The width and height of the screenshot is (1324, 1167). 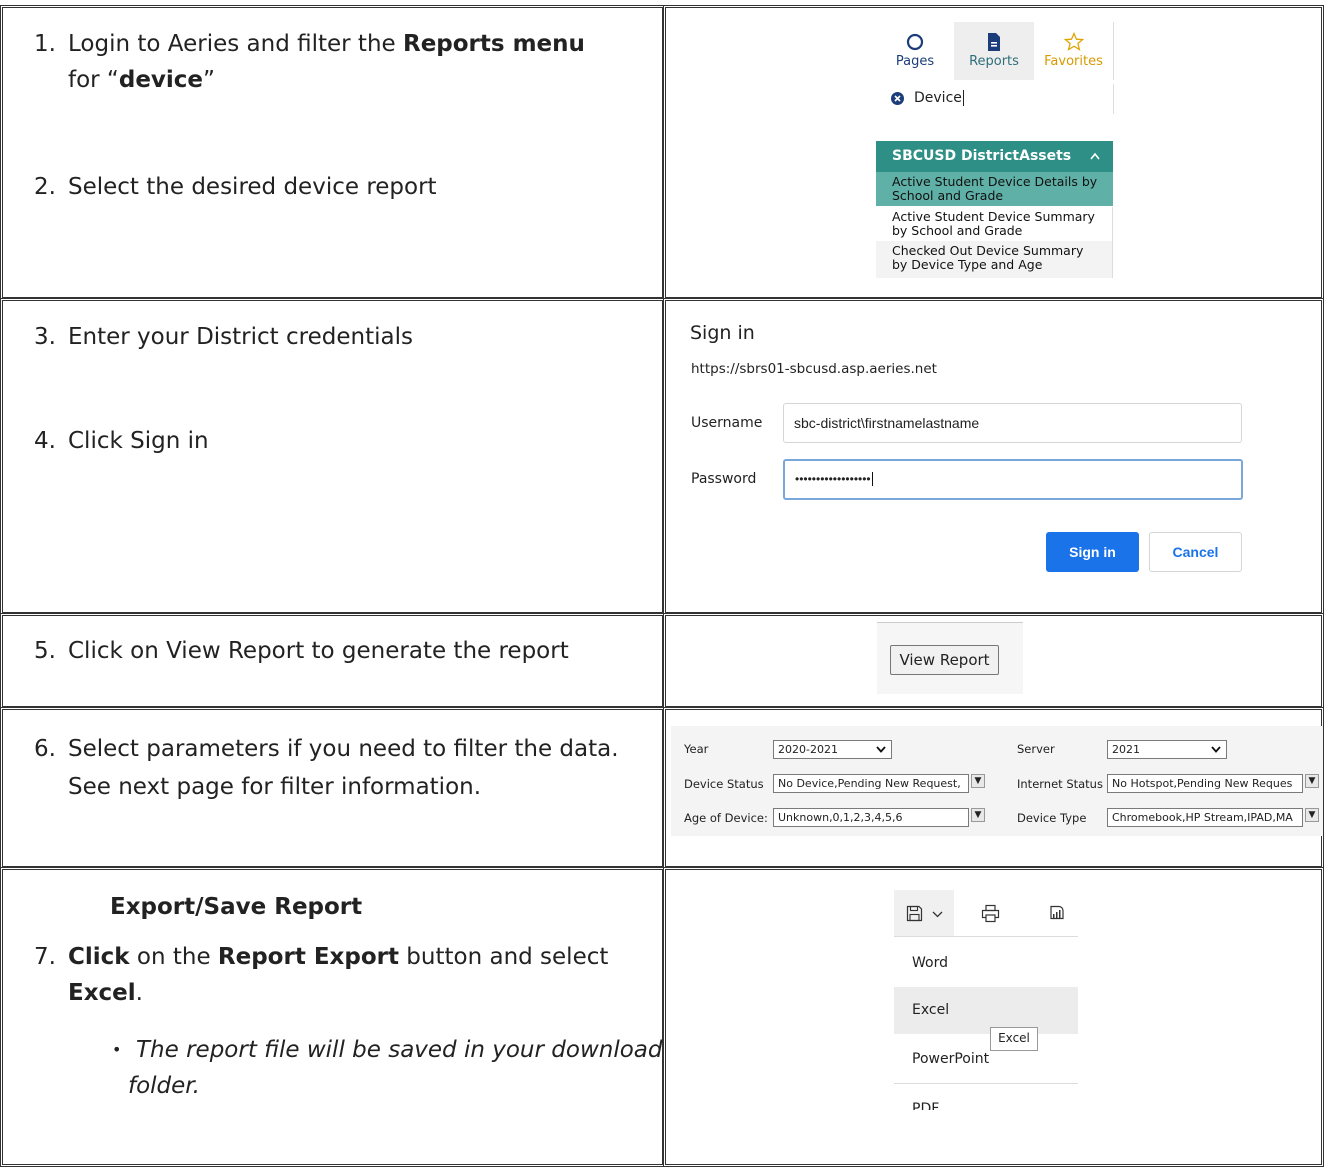 What do you see at coordinates (275, 787) in the screenshot?
I see `step-text: See next page for filter information.` at bounding box center [275, 787].